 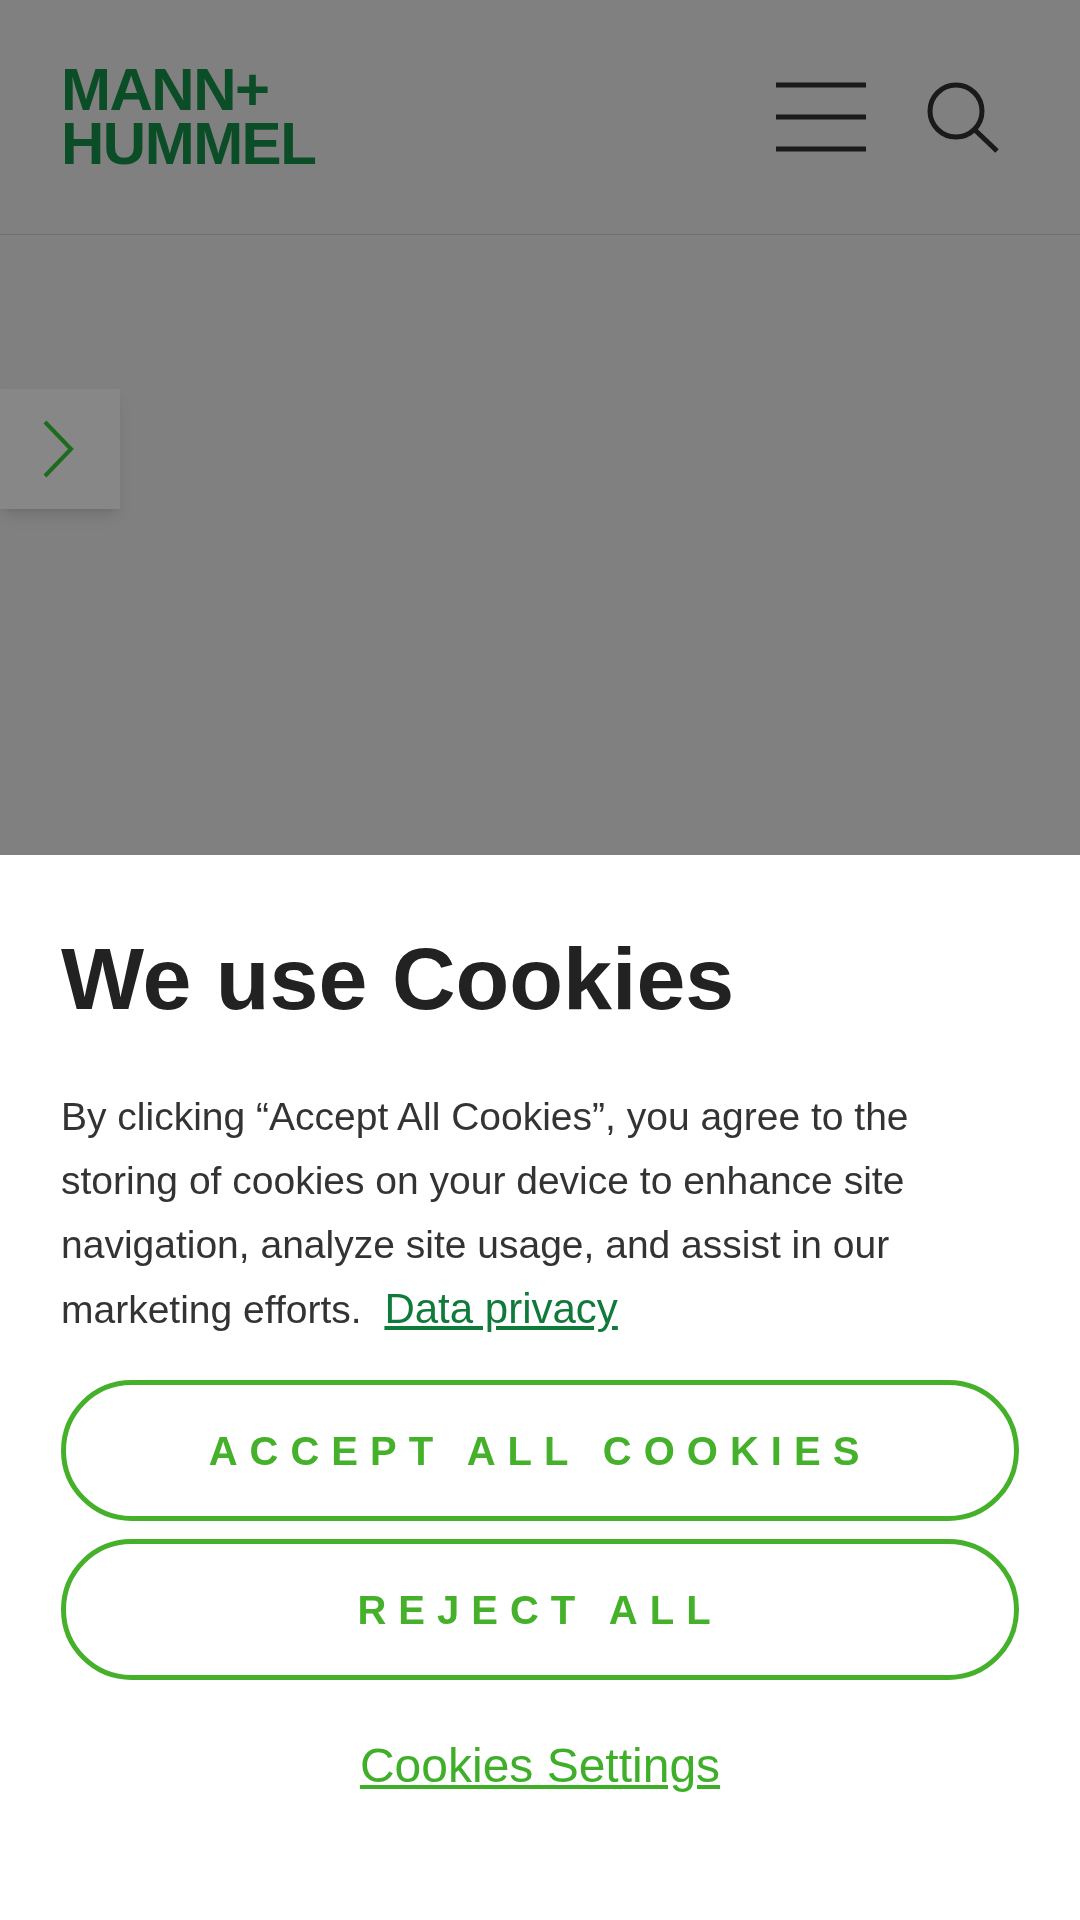 What do you see at coordinates (398, 979) in the screenshot?
I see `banner-title: We use Cookies` at bounding box center [398, 979].